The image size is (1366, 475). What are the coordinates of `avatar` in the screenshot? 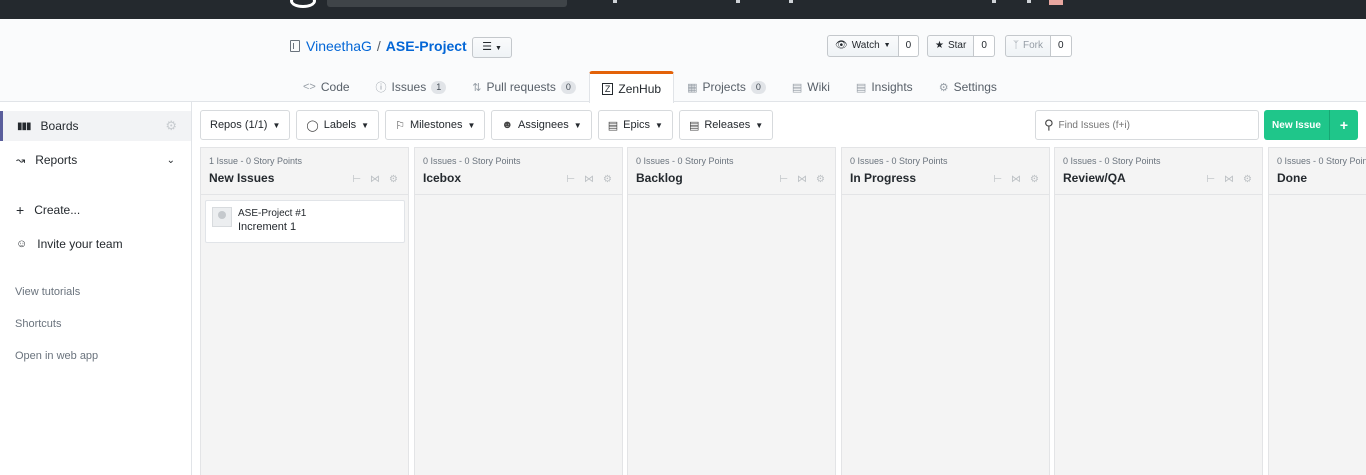 It's located at (222, 217).